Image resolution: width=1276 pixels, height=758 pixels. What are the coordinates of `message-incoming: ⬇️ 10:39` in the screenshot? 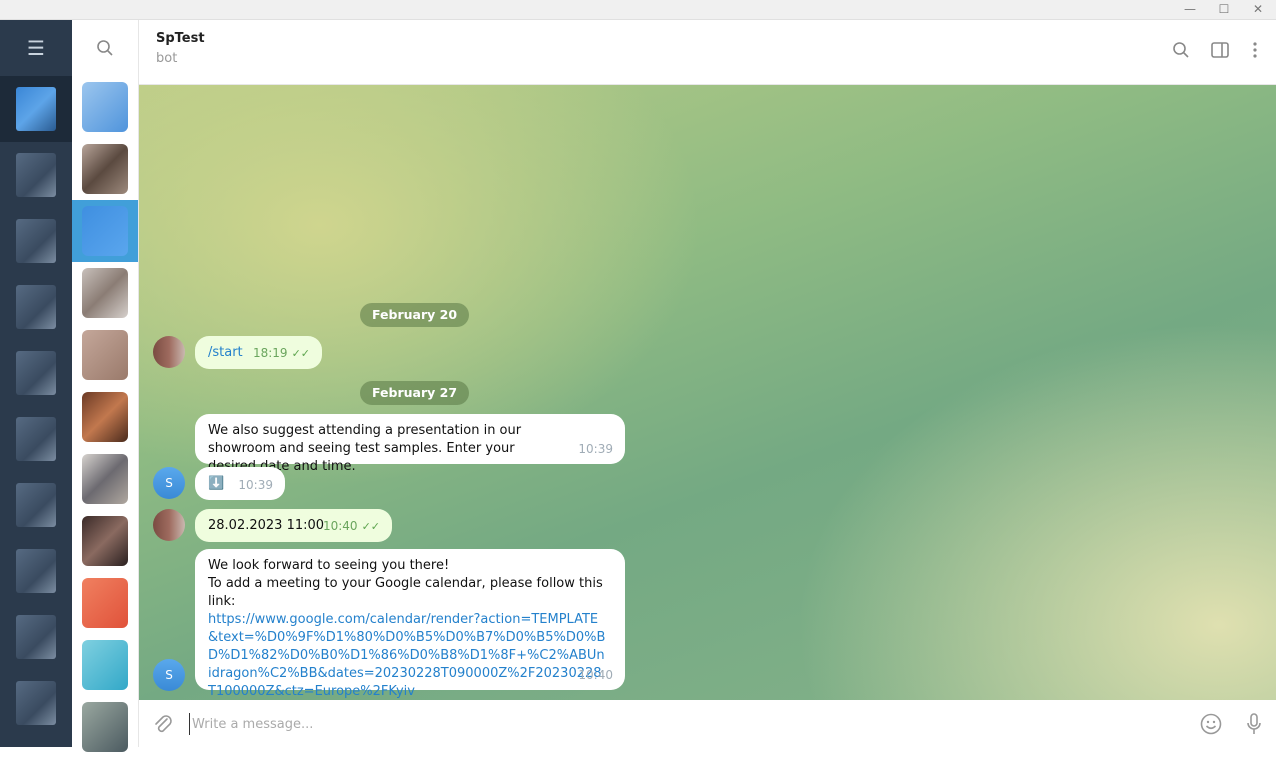 It's located at (240, 483).